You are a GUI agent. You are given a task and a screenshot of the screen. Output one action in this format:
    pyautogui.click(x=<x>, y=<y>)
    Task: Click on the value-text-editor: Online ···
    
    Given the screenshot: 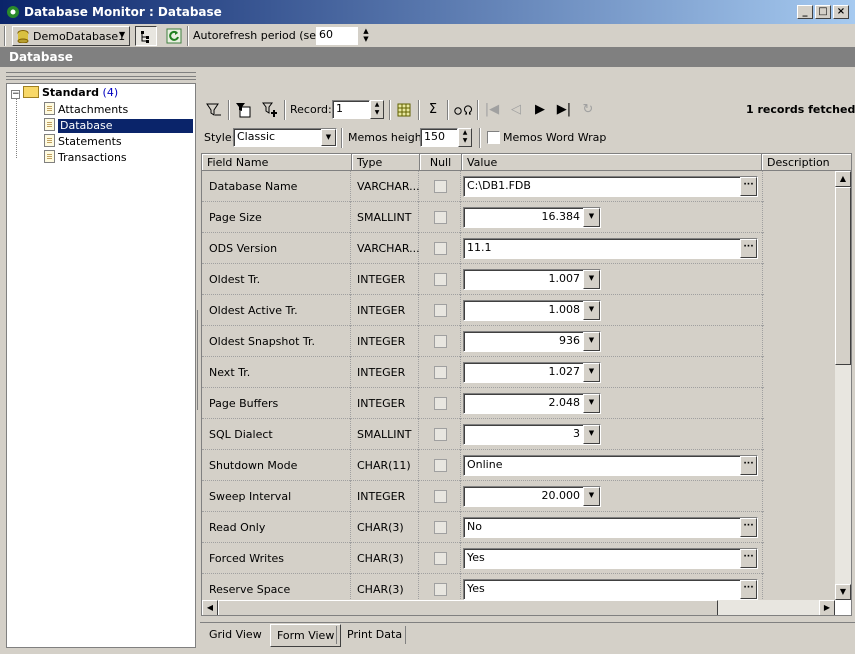 What is the action you would take?
    pyautogui.click(x=610, y=465)
    